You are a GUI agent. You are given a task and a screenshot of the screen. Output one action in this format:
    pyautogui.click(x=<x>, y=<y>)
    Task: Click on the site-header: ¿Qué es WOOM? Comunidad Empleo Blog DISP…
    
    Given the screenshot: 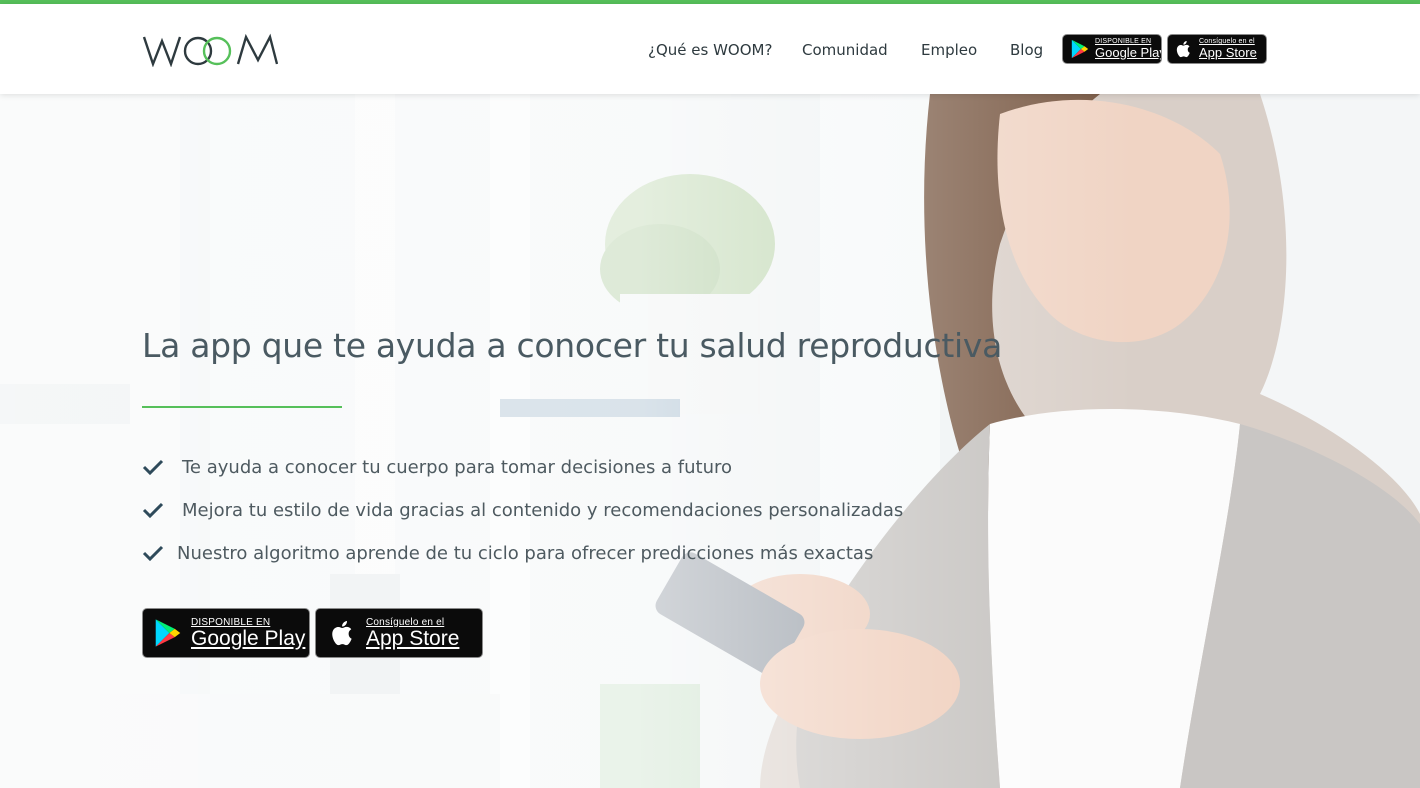 What is the action you would take?
    pyautogui.click(x=710, y=49)
    